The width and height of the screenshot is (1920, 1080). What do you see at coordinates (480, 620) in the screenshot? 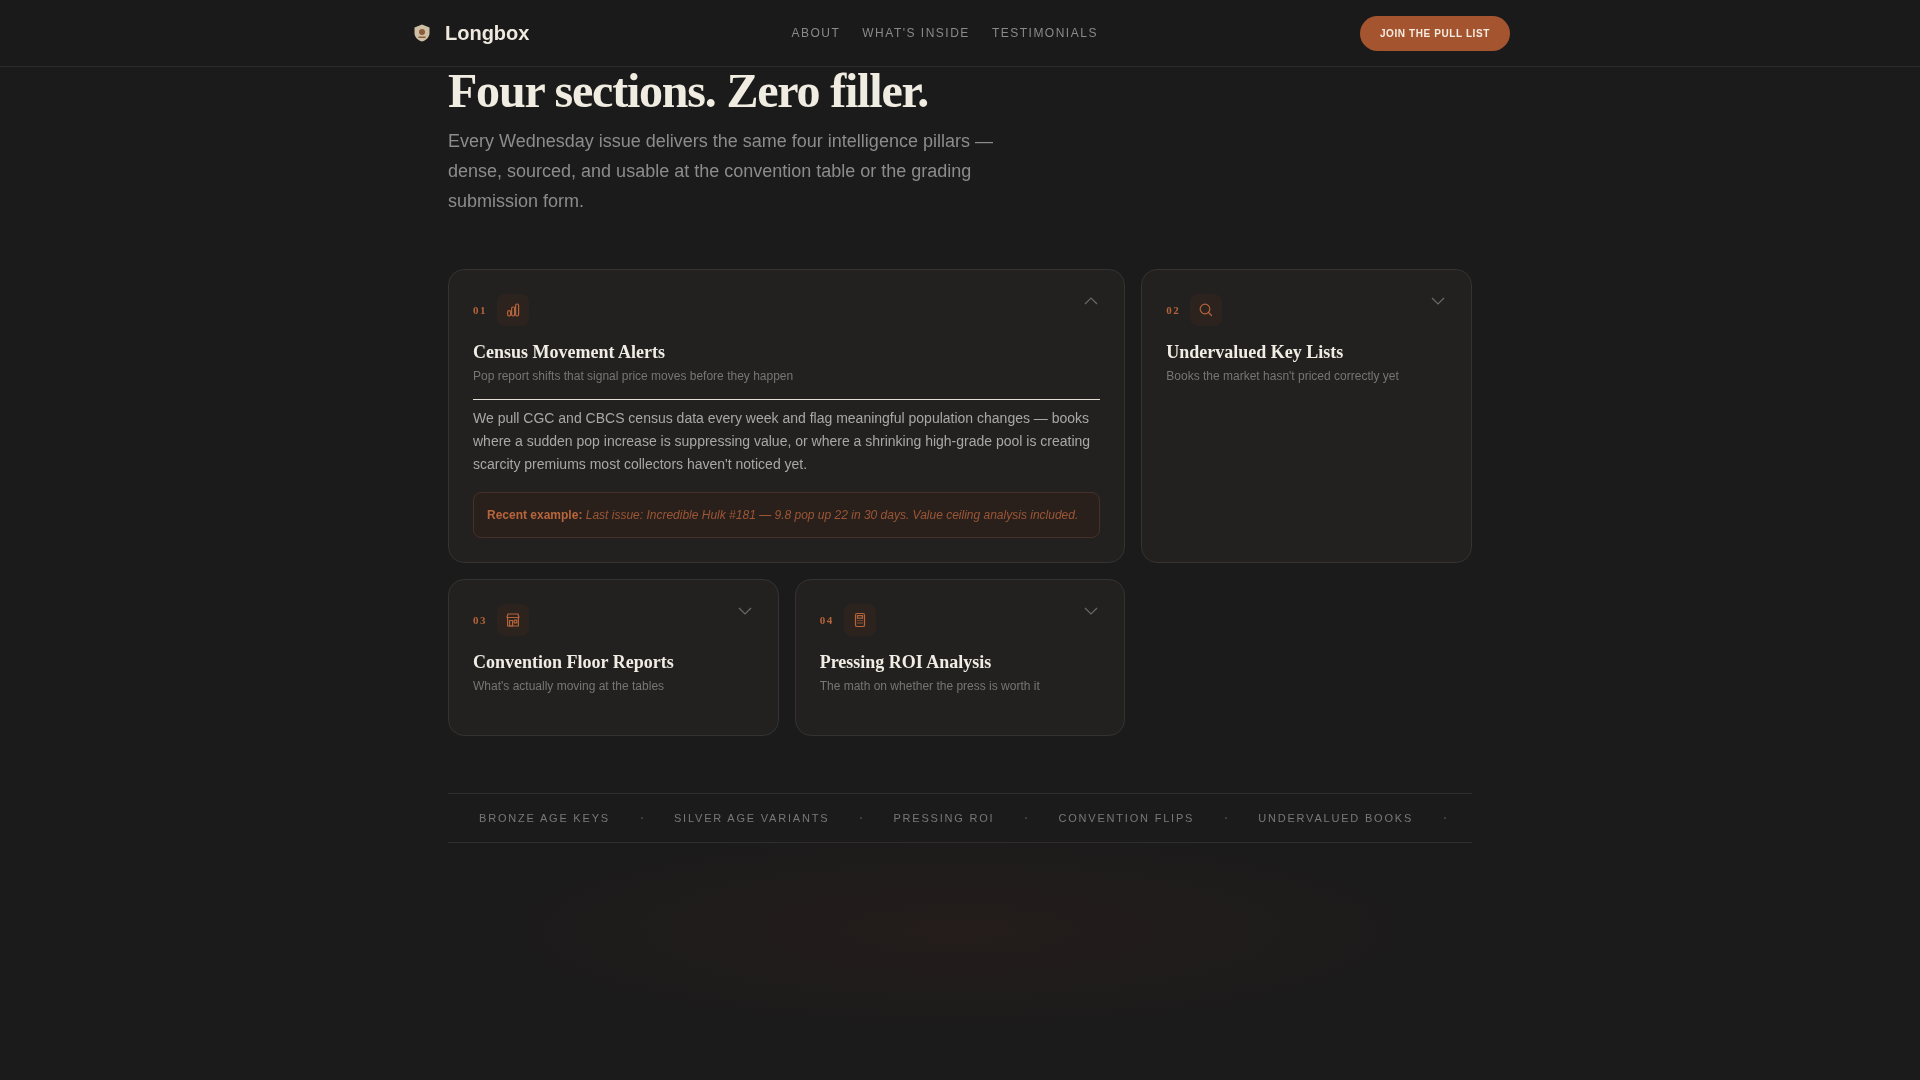
I see `section-number: 03` at bounding box center [480, 620].